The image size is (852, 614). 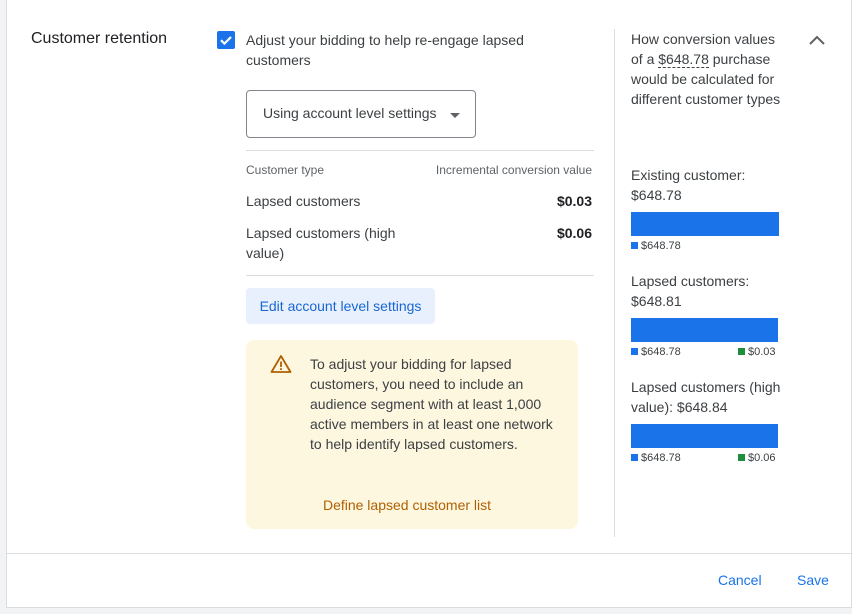 What do you see at coordinates (574, 201) in the screenshot?
I see `row-value-lapsed: $0.03` at bounding box center [574, 201].